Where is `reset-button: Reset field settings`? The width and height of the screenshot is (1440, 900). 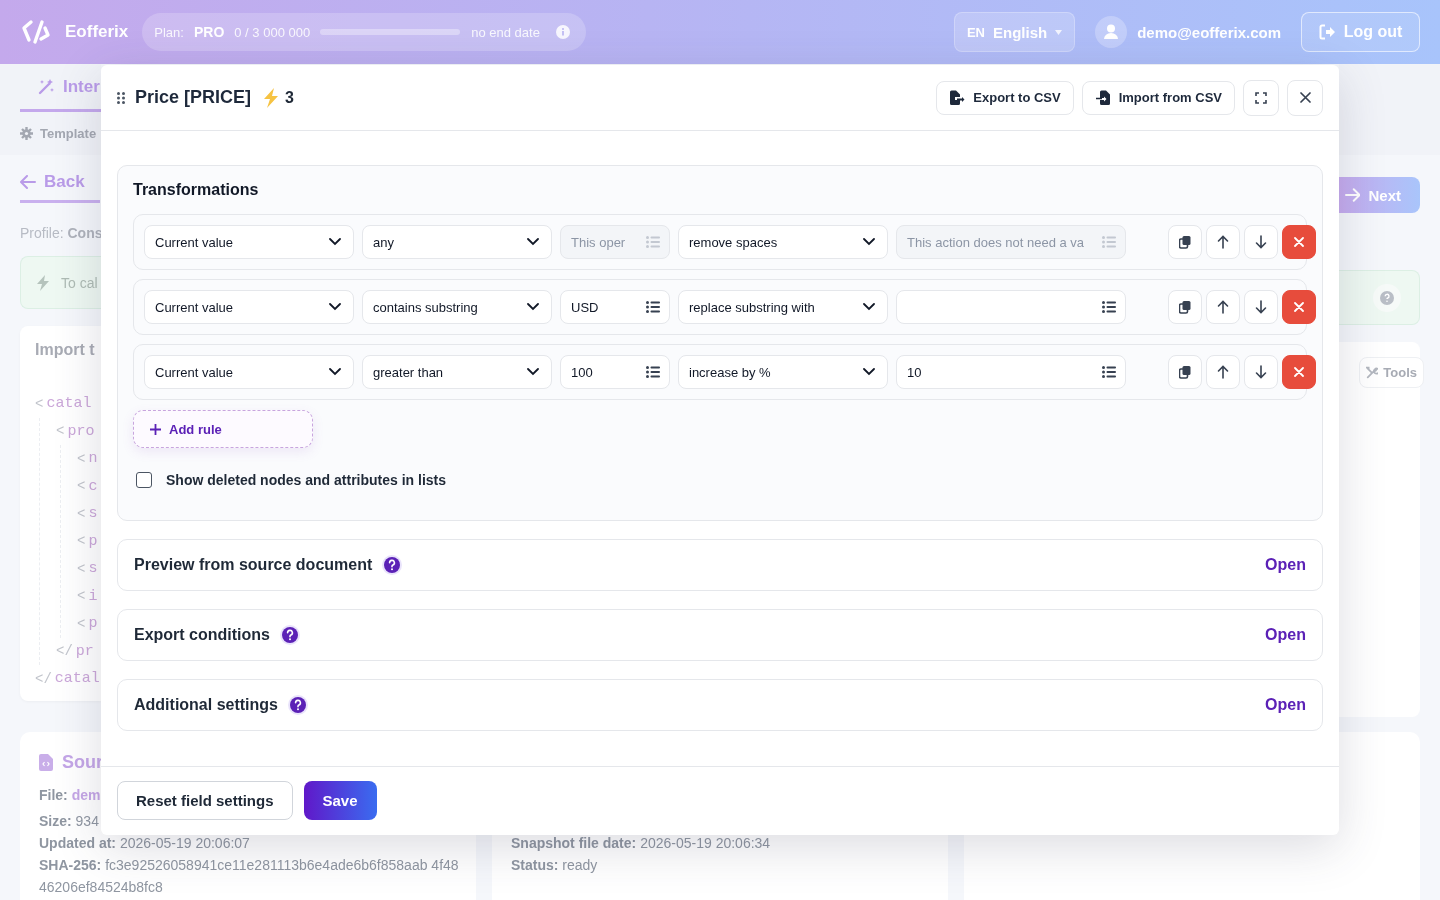
reset-button: Reset field settings is located at coordinates (205, 800).